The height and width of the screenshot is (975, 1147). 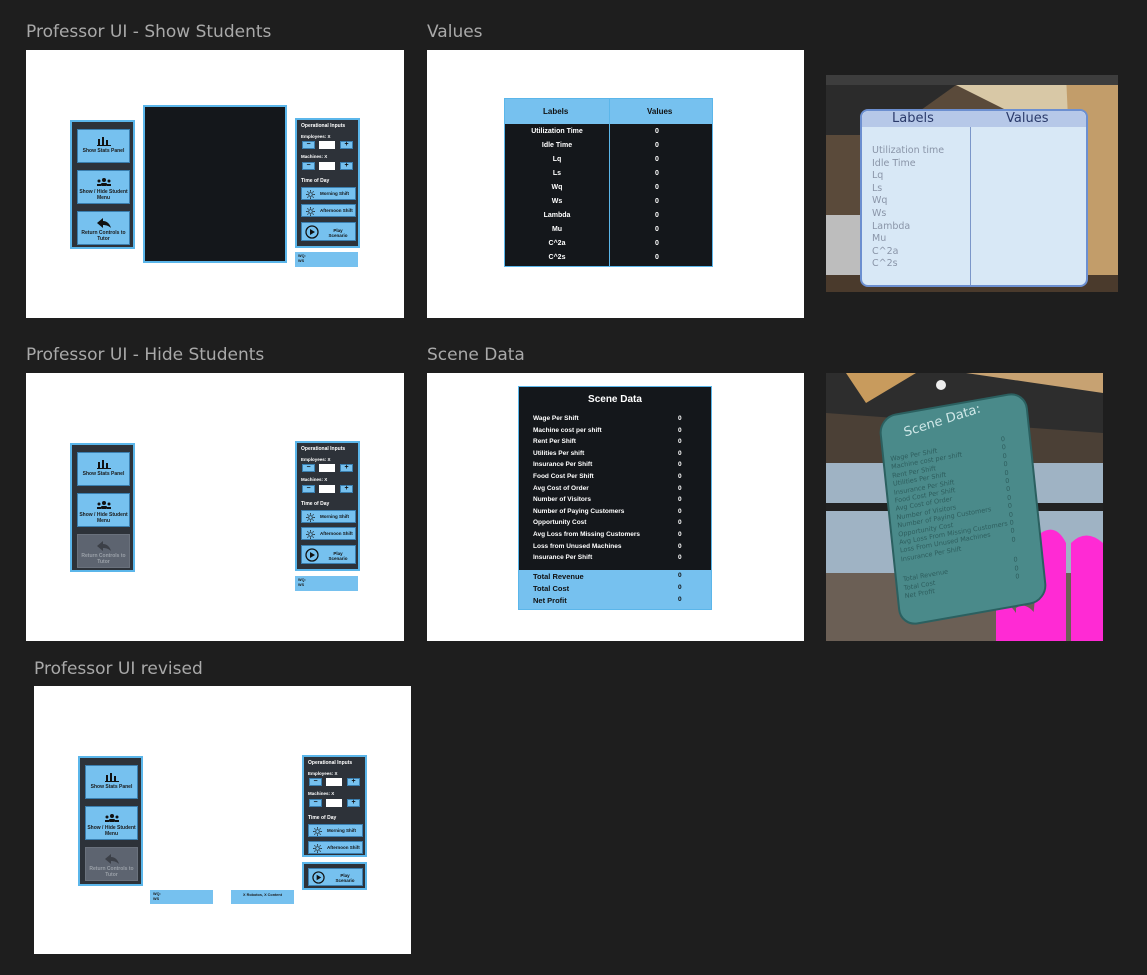 What do you see at coordinates (577, 546) in the screenshot?
I see `scene-row-label: Loss from Unused Machines` at bounding box center [577, 546].